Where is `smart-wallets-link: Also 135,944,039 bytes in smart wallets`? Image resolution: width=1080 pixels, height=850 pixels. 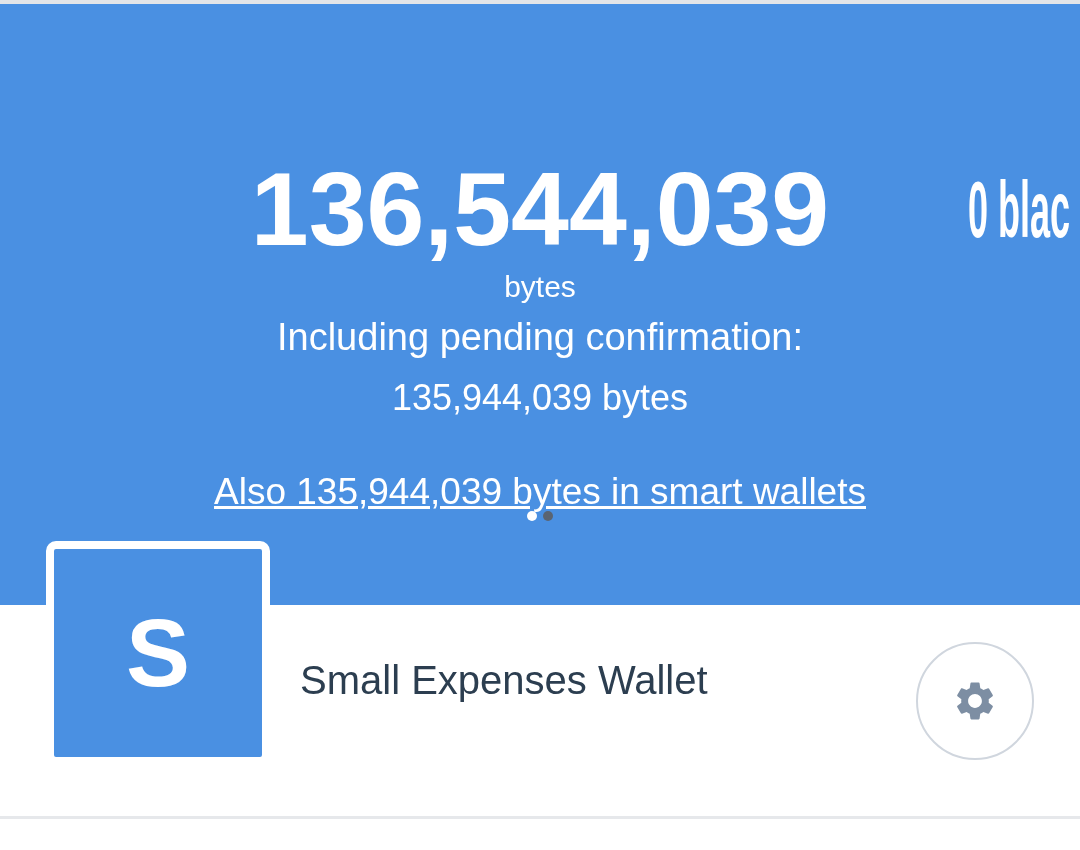 smart-wallets-link: Also 135,944,039 bytes in smart wallets is located at coordinates (540, 492).